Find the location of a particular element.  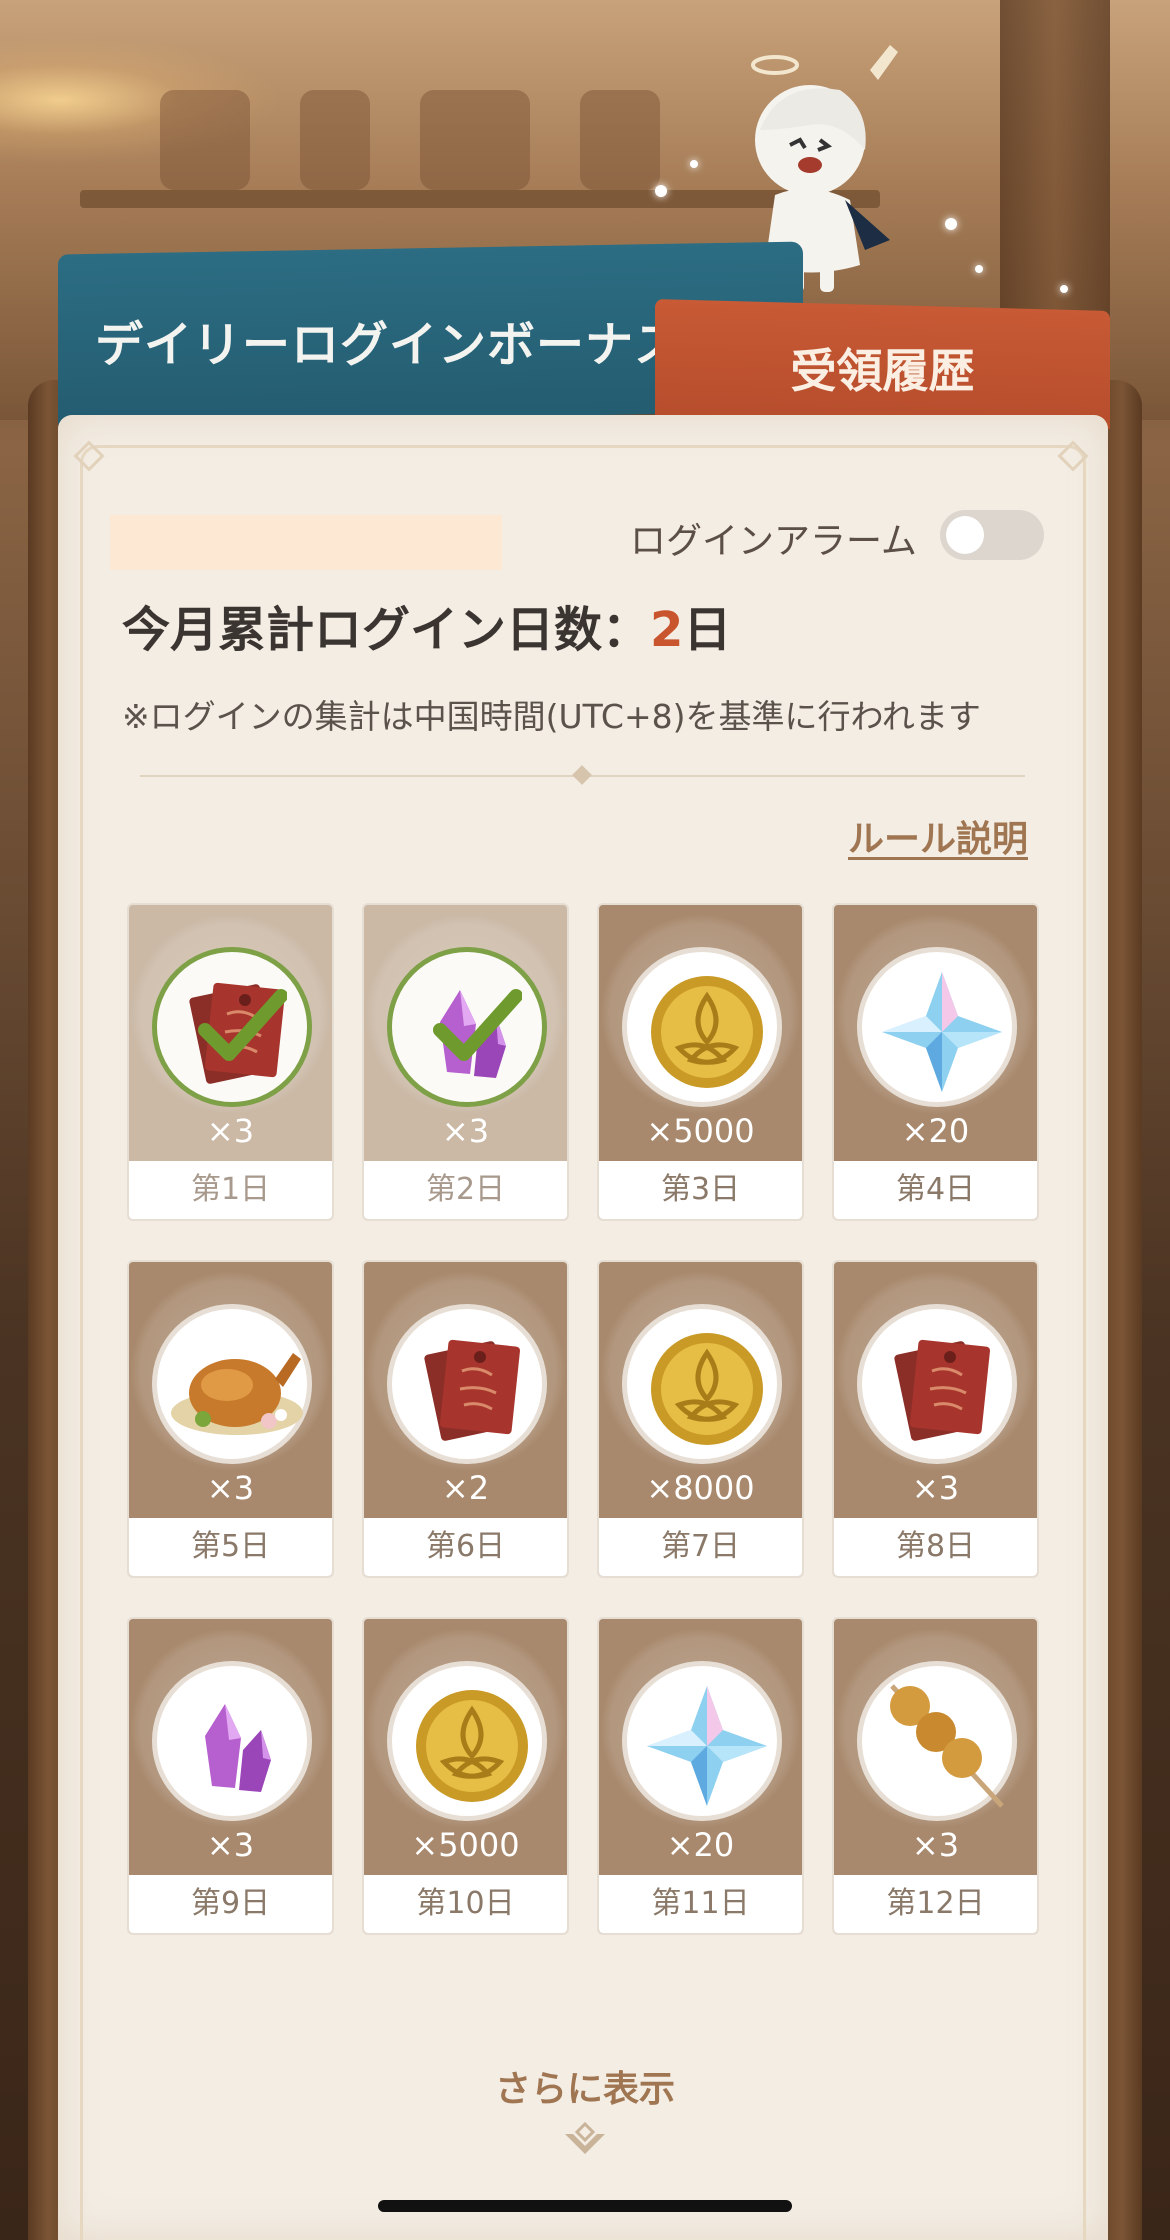

reward-day-label: 第10日 is located at coordinates (465, 1904).